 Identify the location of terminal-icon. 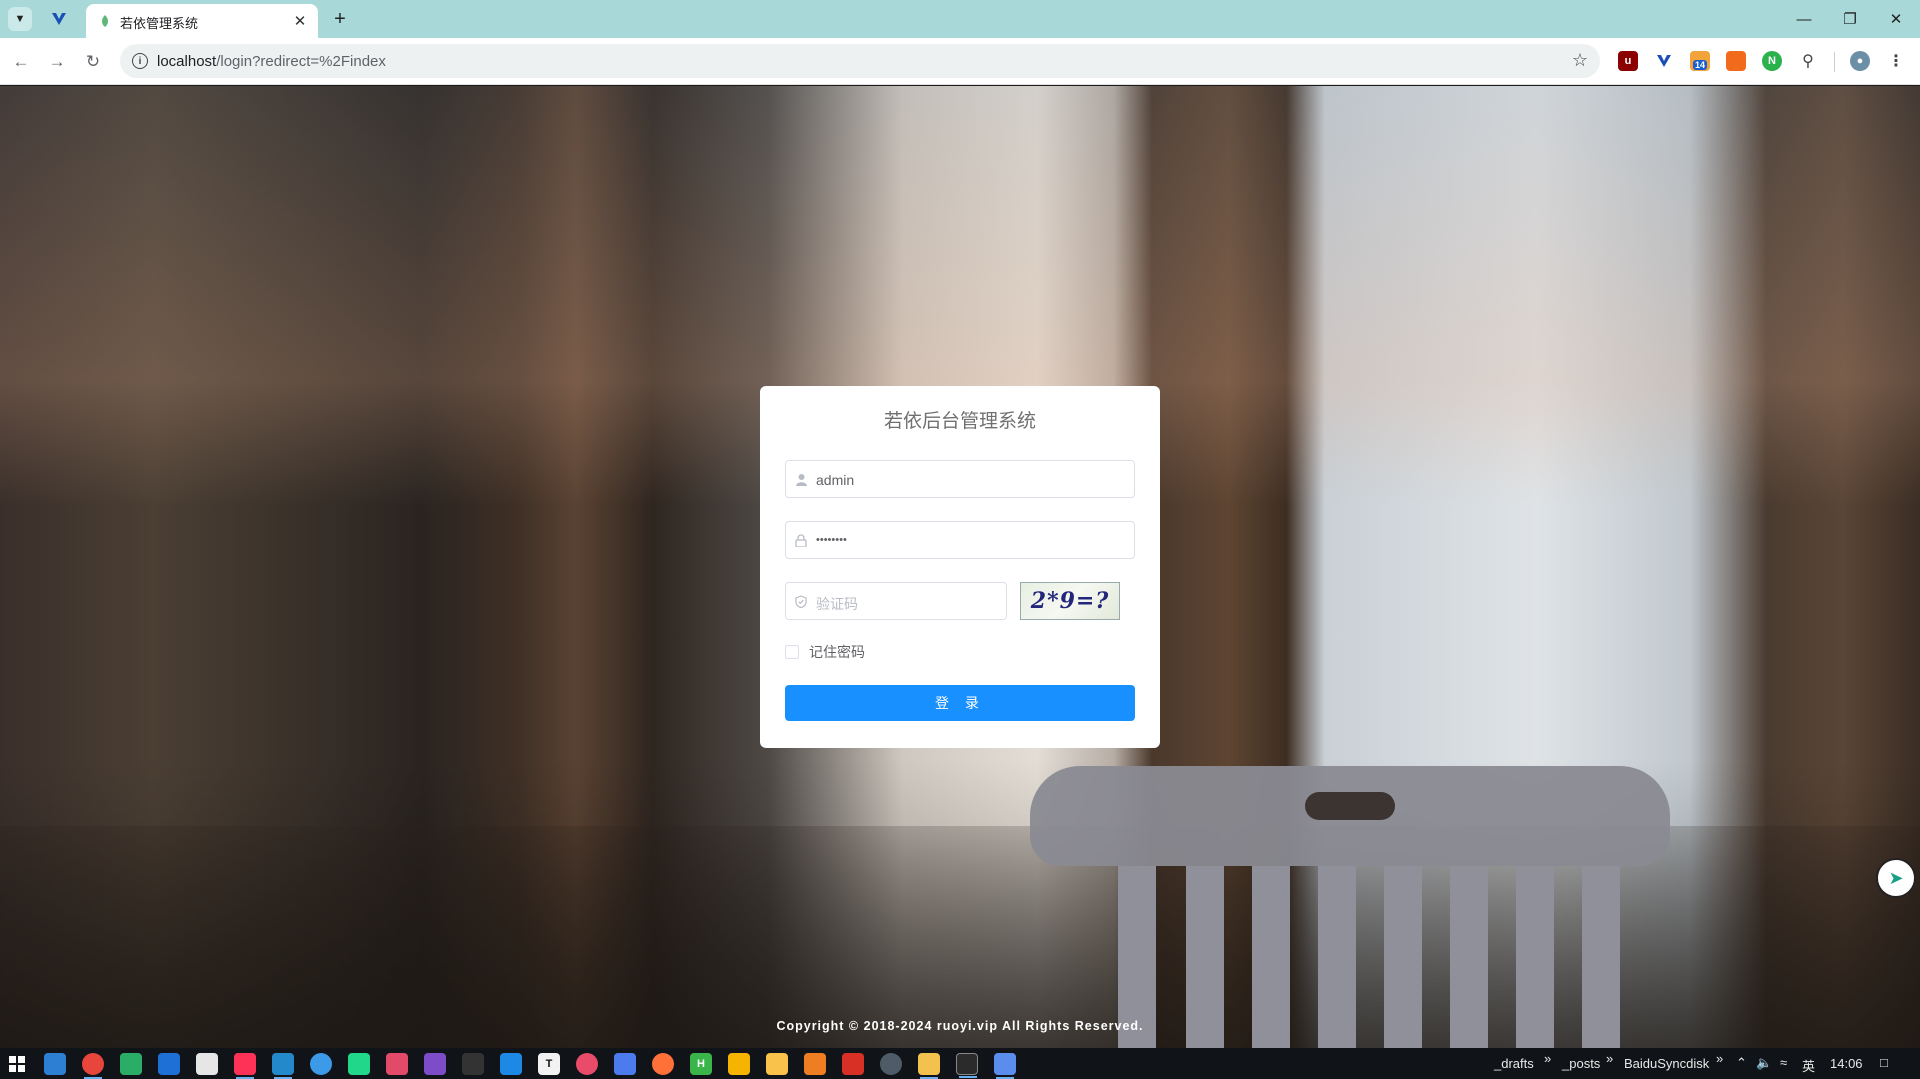
(967, 1065).